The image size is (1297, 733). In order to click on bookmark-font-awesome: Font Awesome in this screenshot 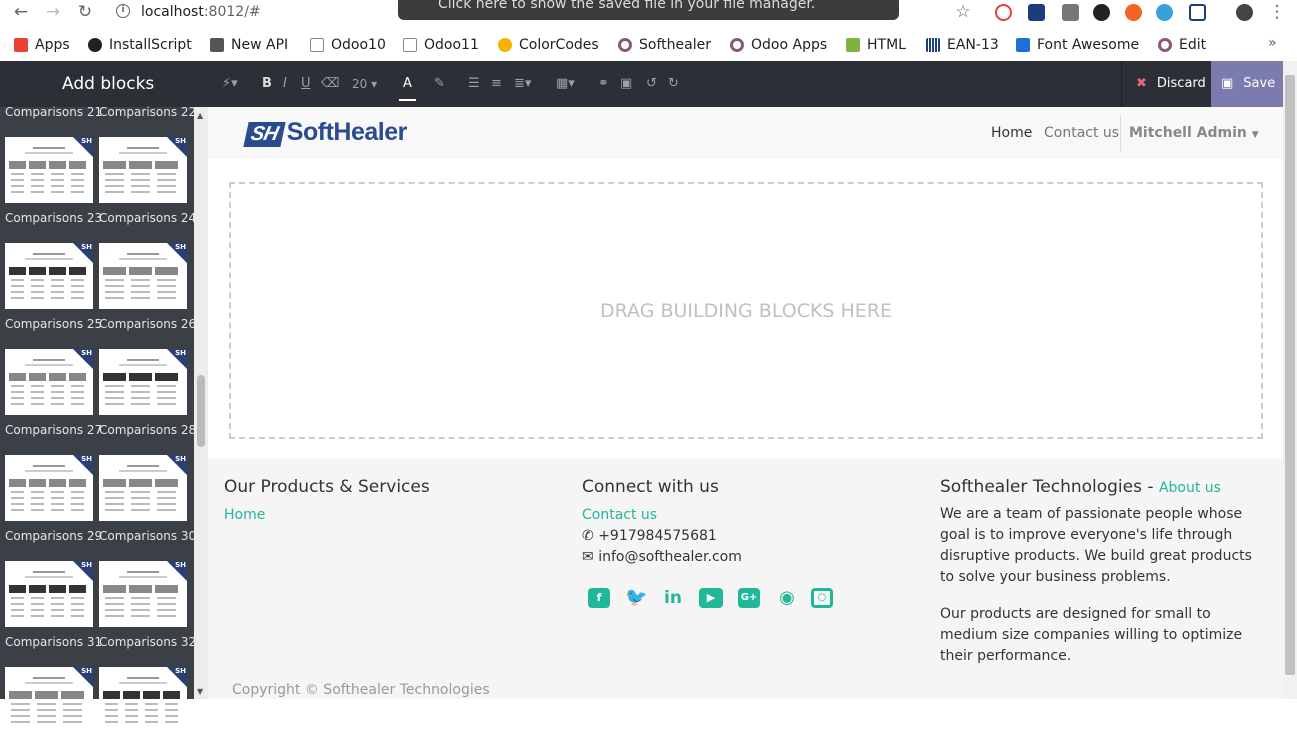, I will do `click(1077, 45)`.